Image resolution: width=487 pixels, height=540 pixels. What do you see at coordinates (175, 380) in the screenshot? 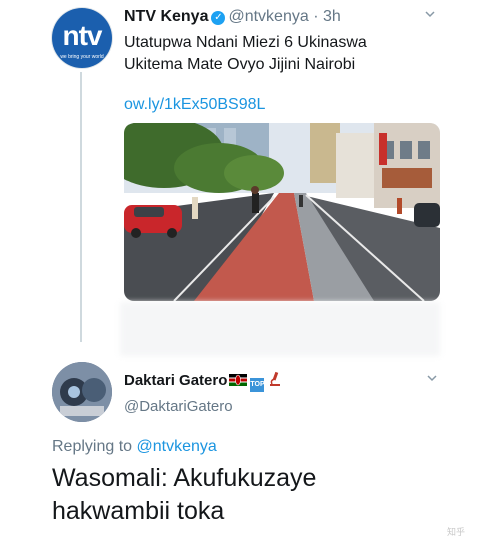
I see `tweet2-display-name: Daktari Gatero` at bounding box center [175, 380].